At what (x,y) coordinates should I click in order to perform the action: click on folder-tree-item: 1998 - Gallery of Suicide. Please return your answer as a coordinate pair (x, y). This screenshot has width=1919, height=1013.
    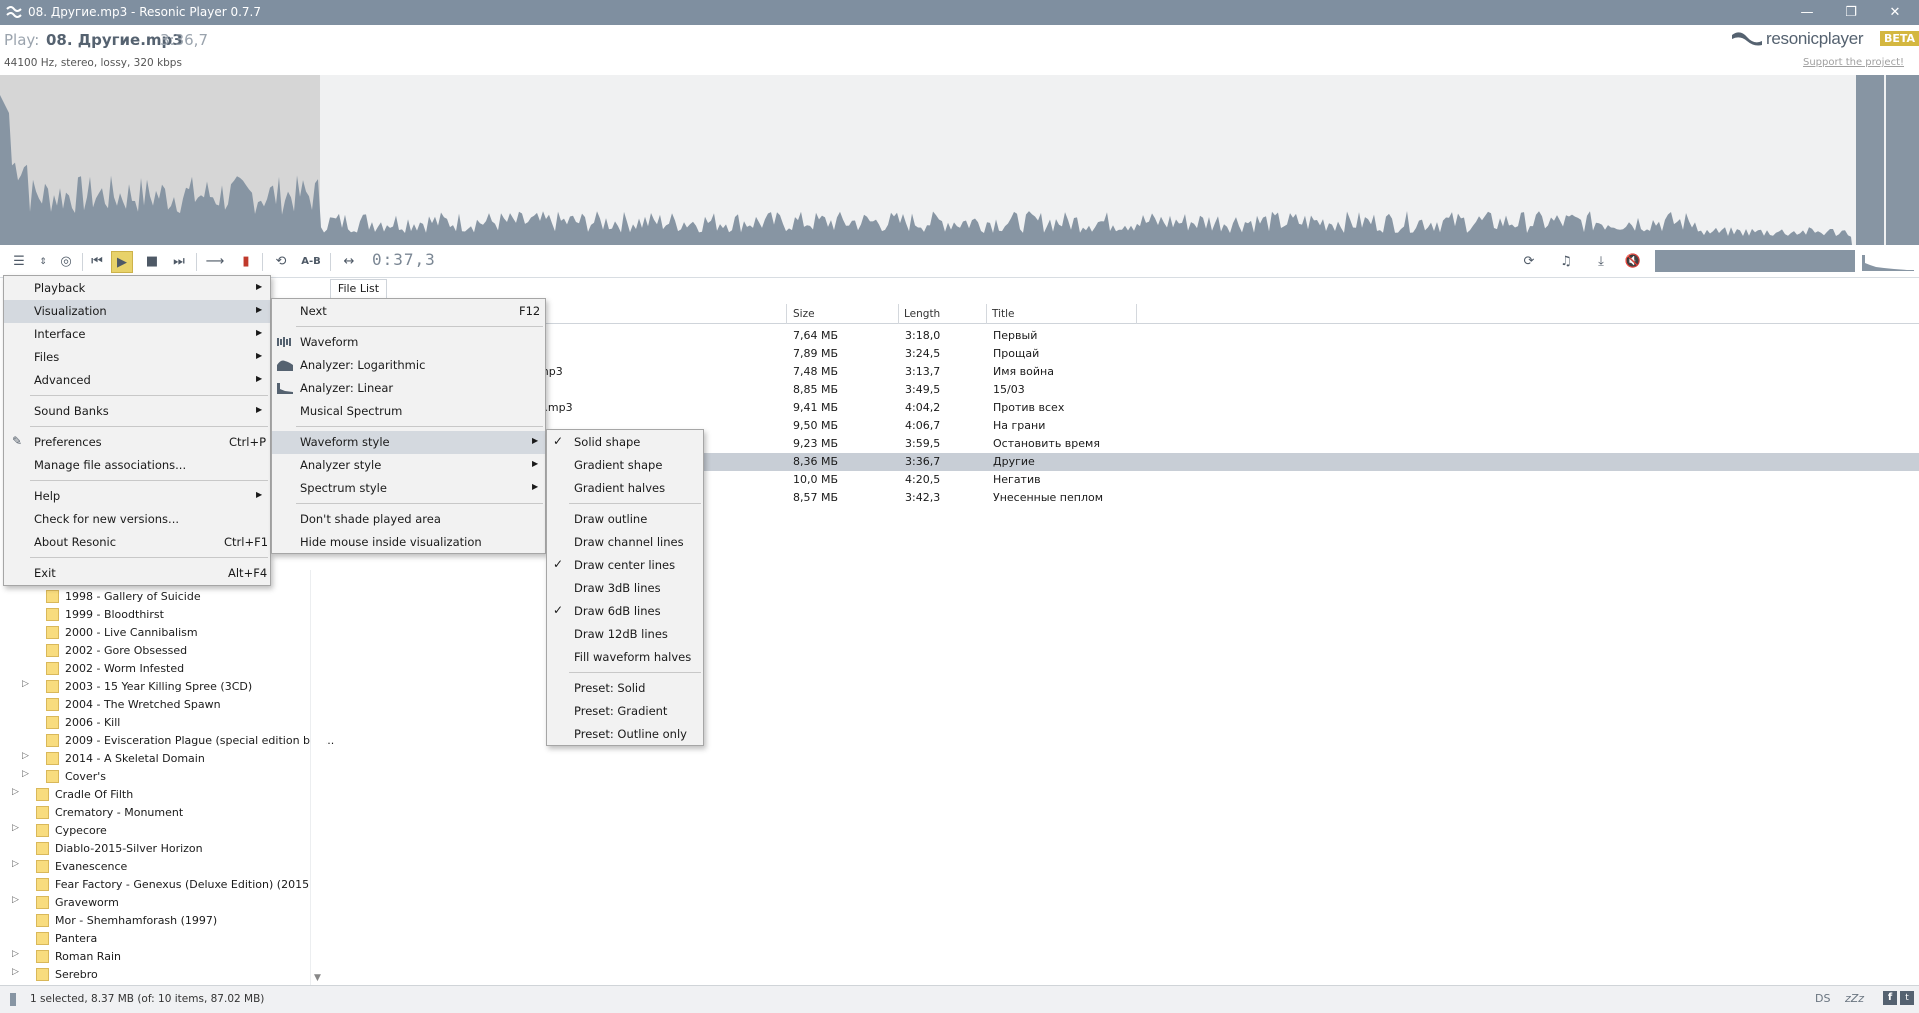
    Looking at the image, I should click on (155, 597).